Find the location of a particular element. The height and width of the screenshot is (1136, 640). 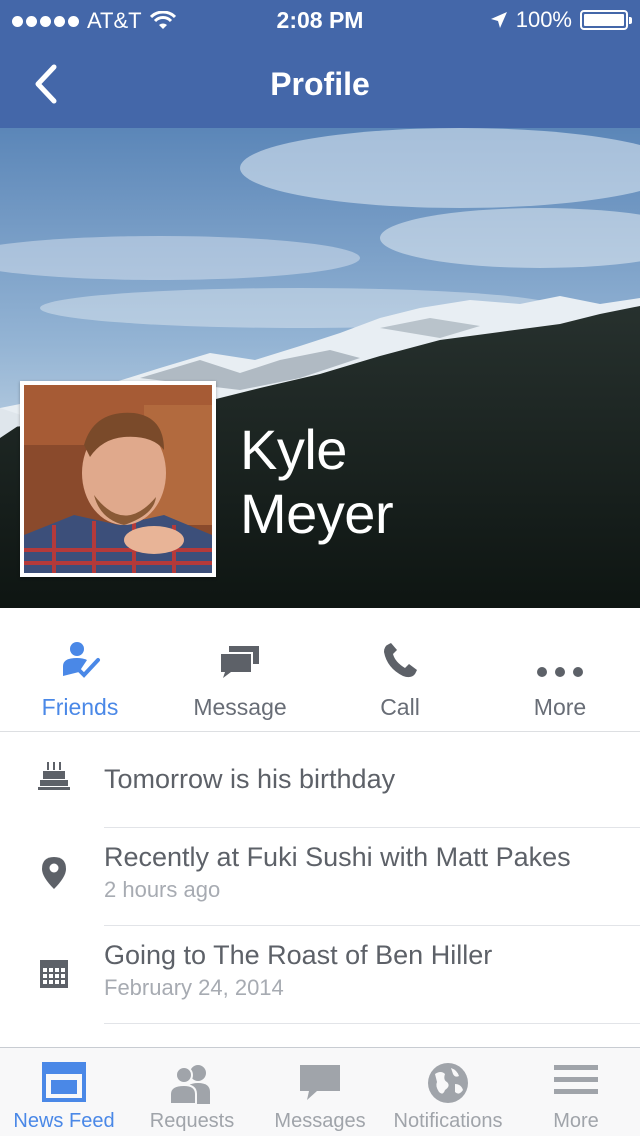

location-text: Recently at Fuki Sushi with Matt Pakes is located at coordinates (337, 857).